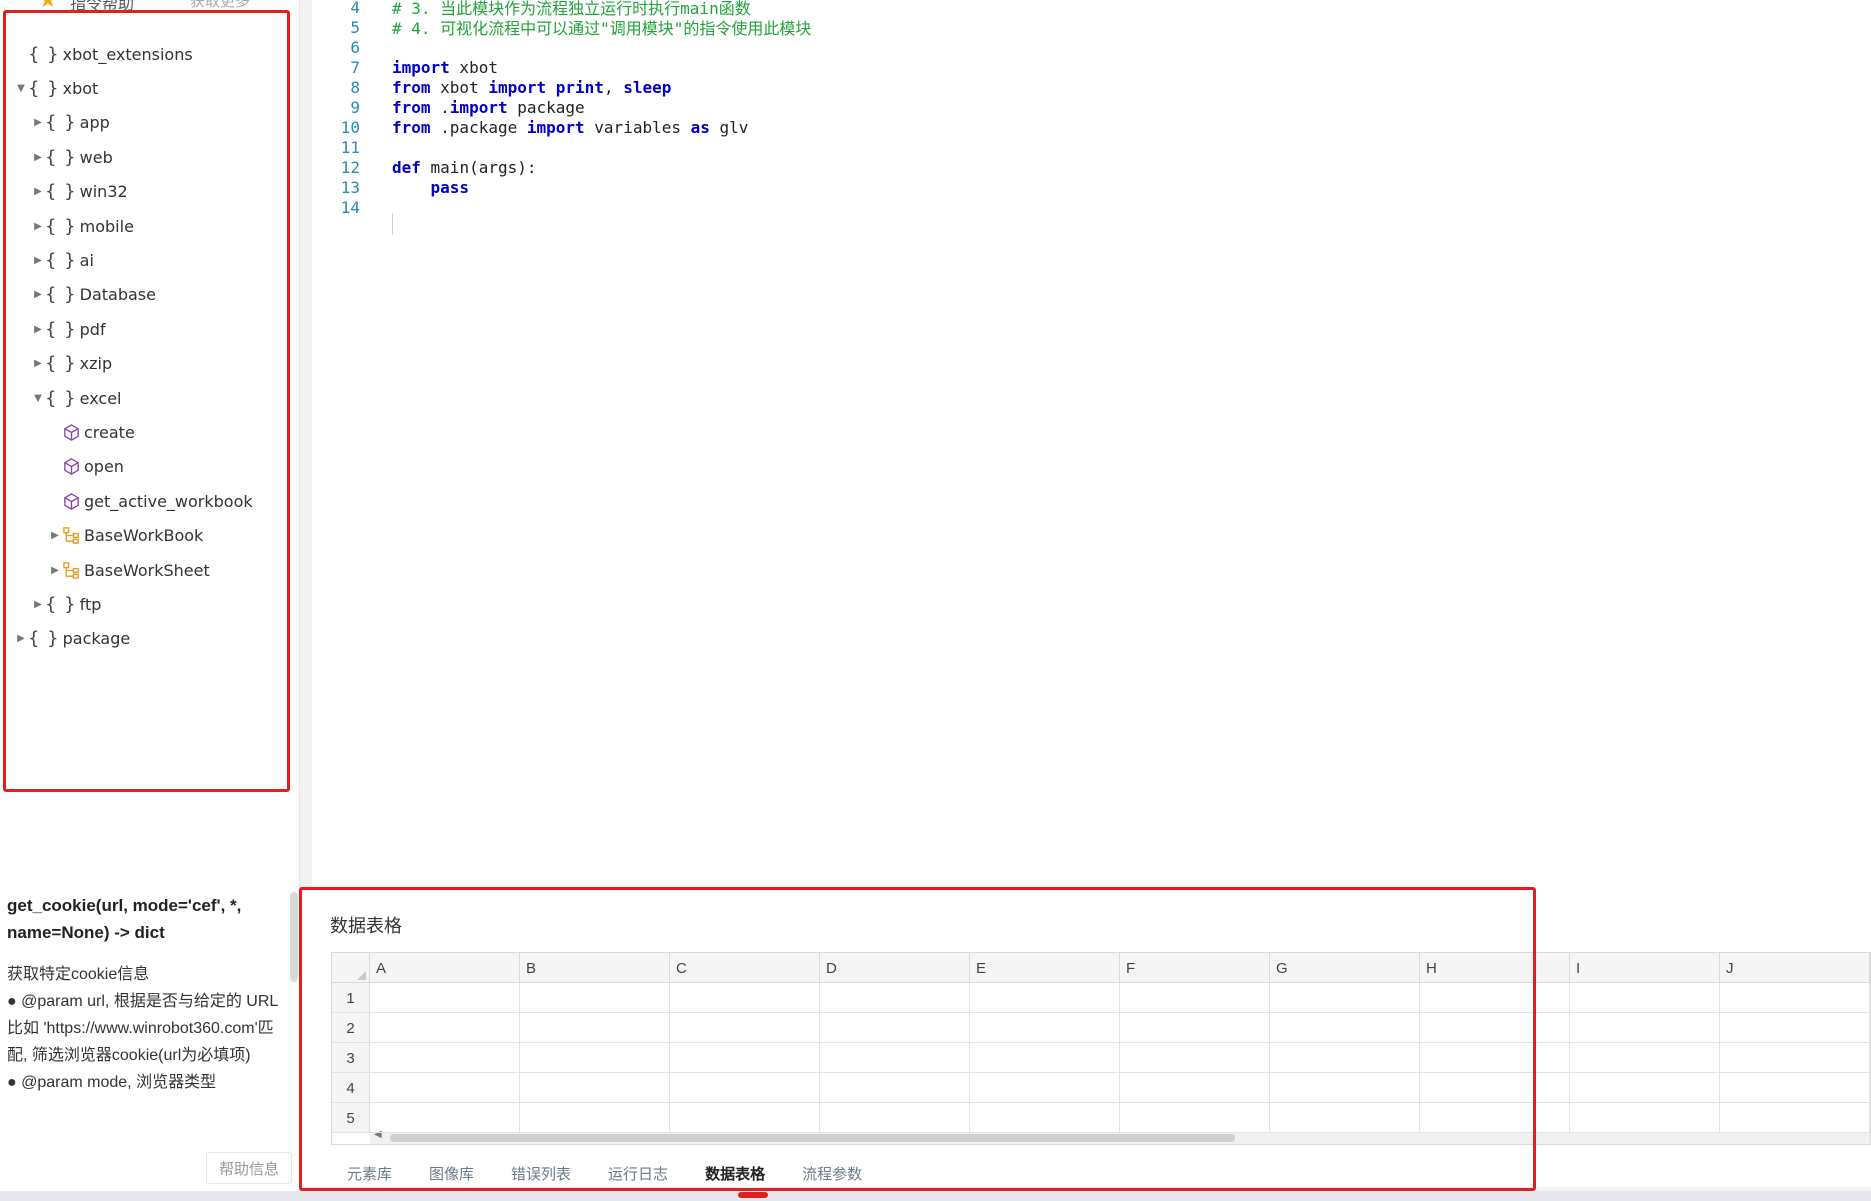 The image size is (1871, 1201). What do you see at coordinates (91, 432) in the screenshot?
I see `tree-item: ▶create` at bounding box center [91, 432].